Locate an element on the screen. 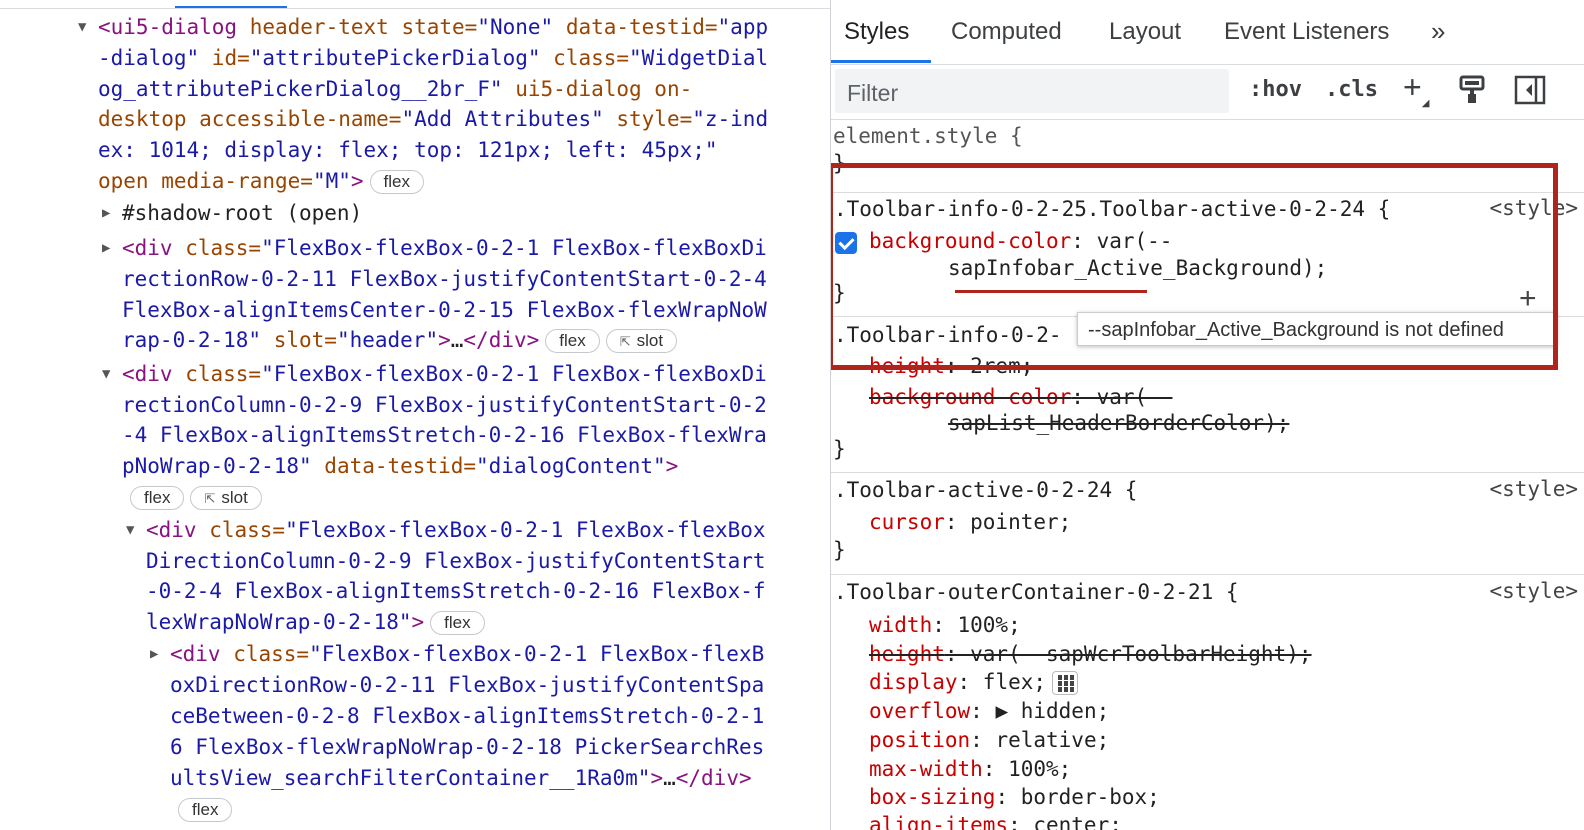  rule4-declaration-display: display: flex; is located at coordinates (974, 682).